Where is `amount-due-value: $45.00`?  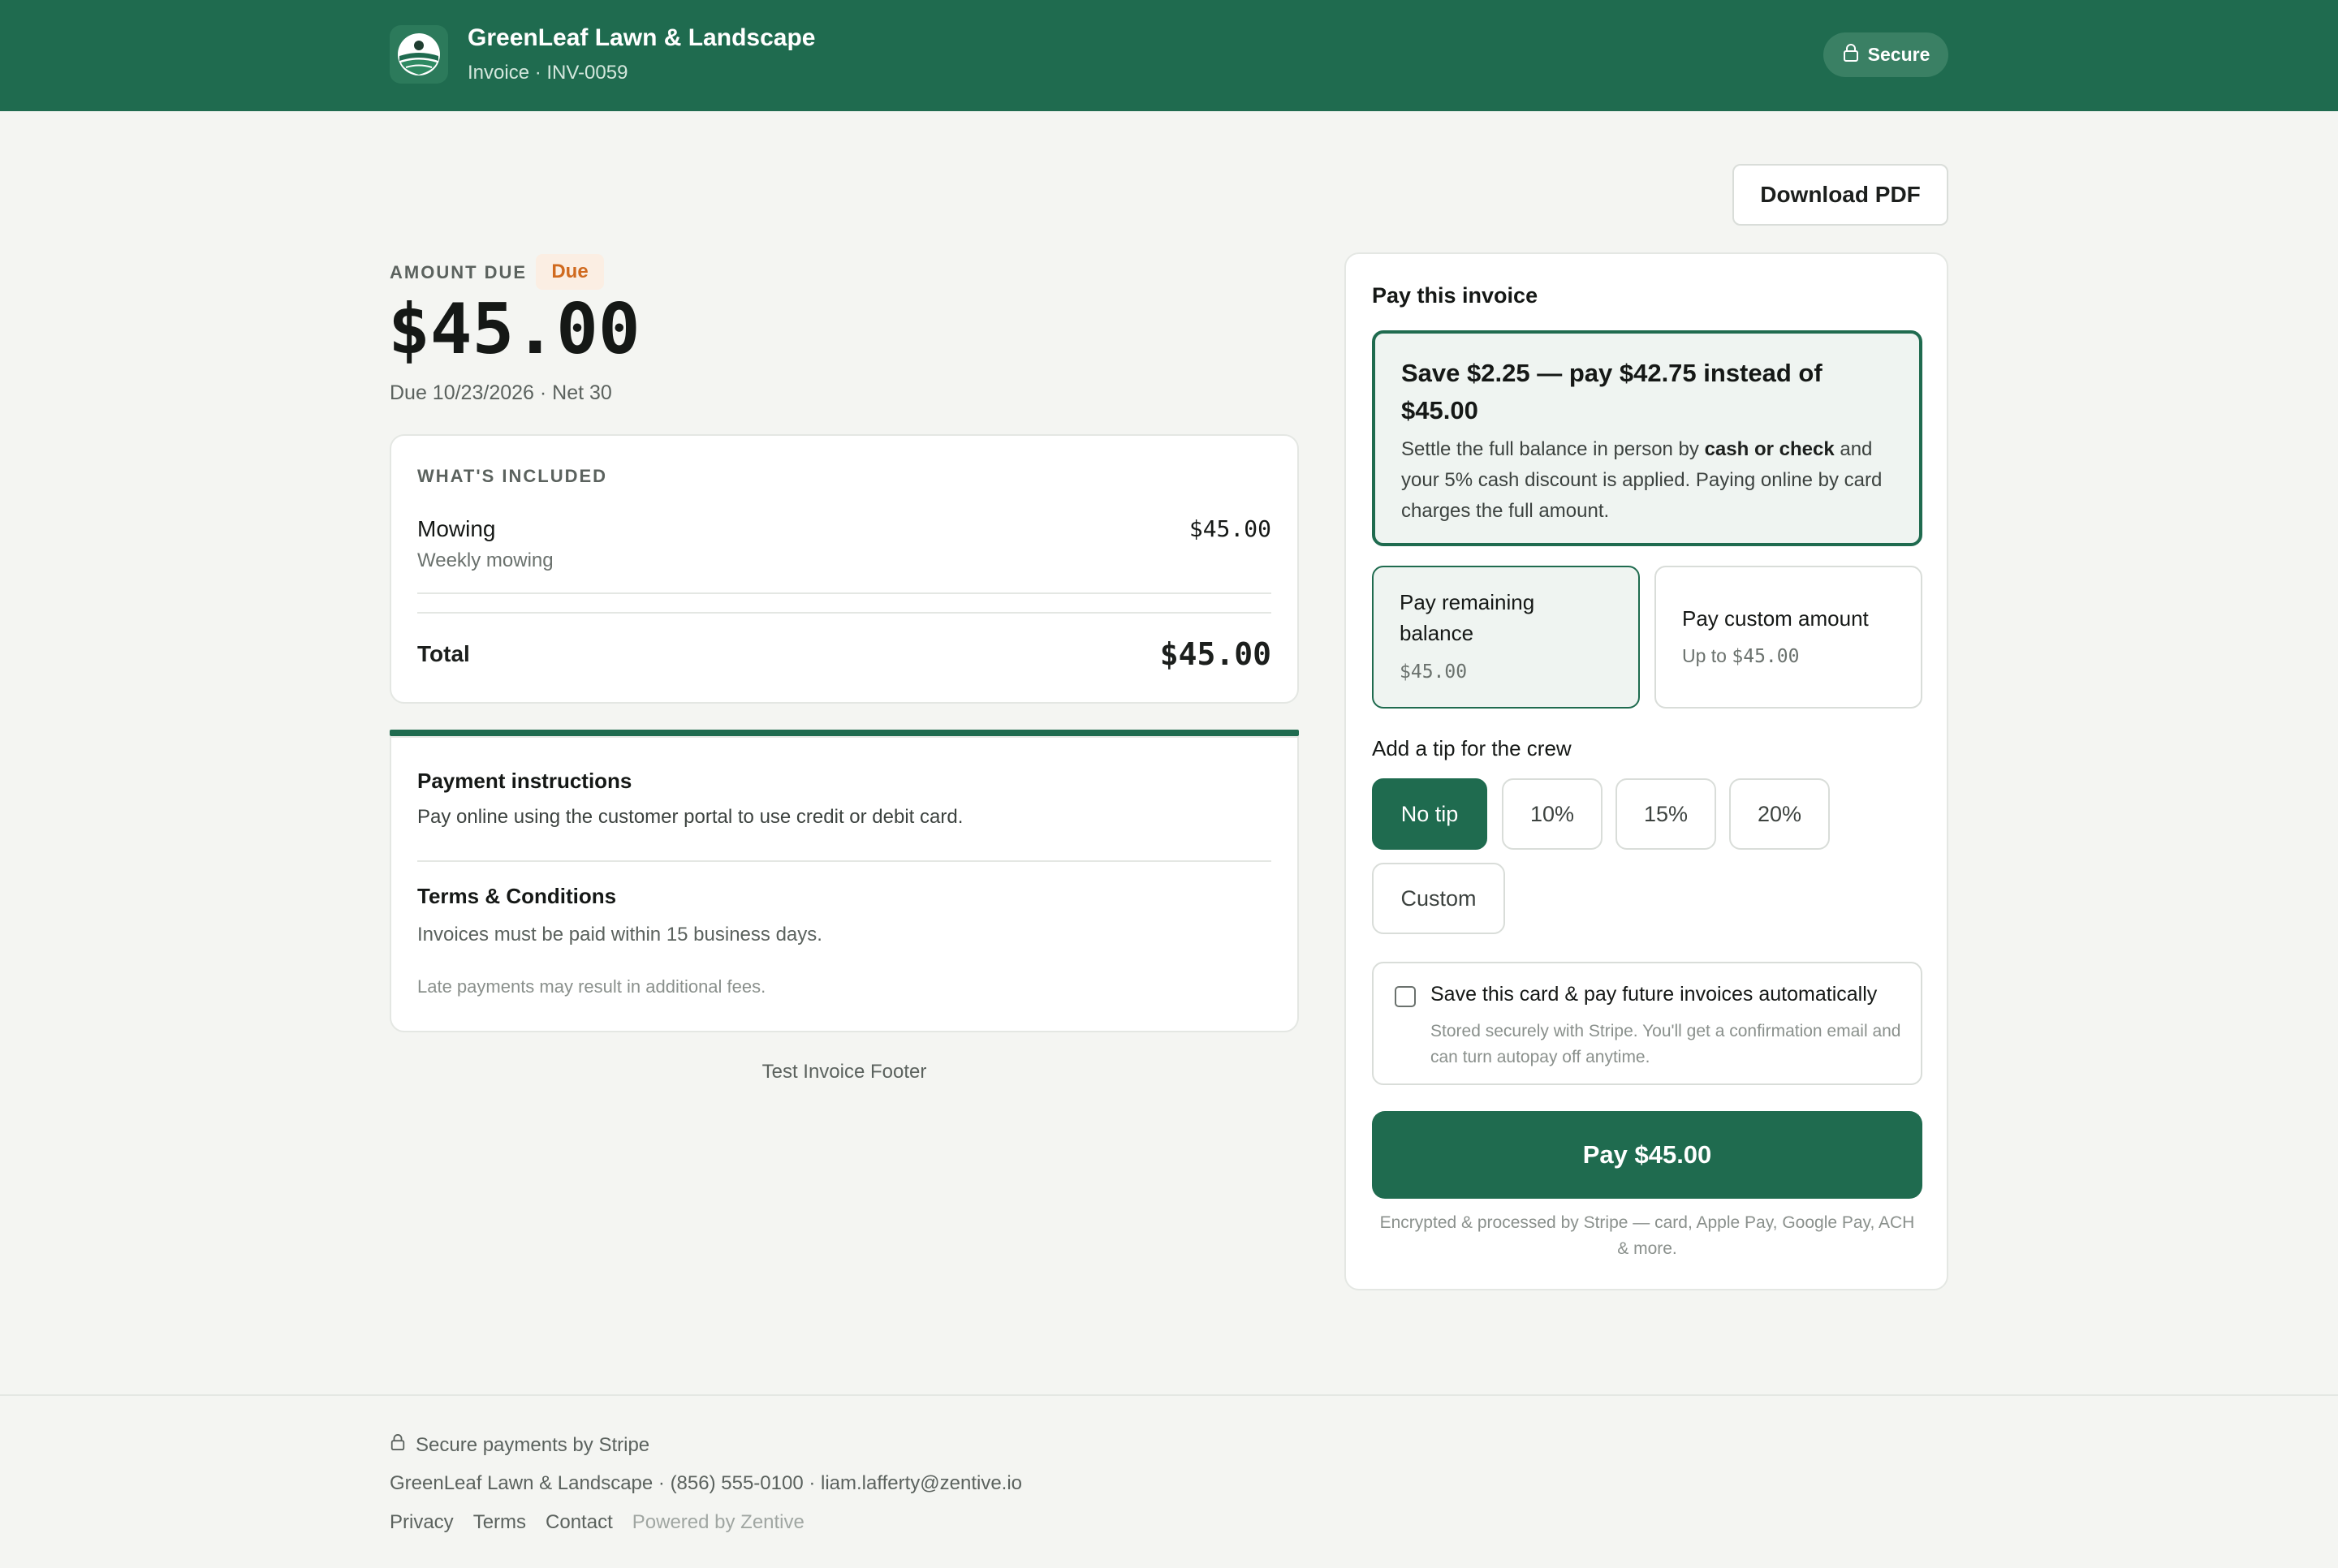 amount-due-value: $45.00 is located at coordinates (514, 330).